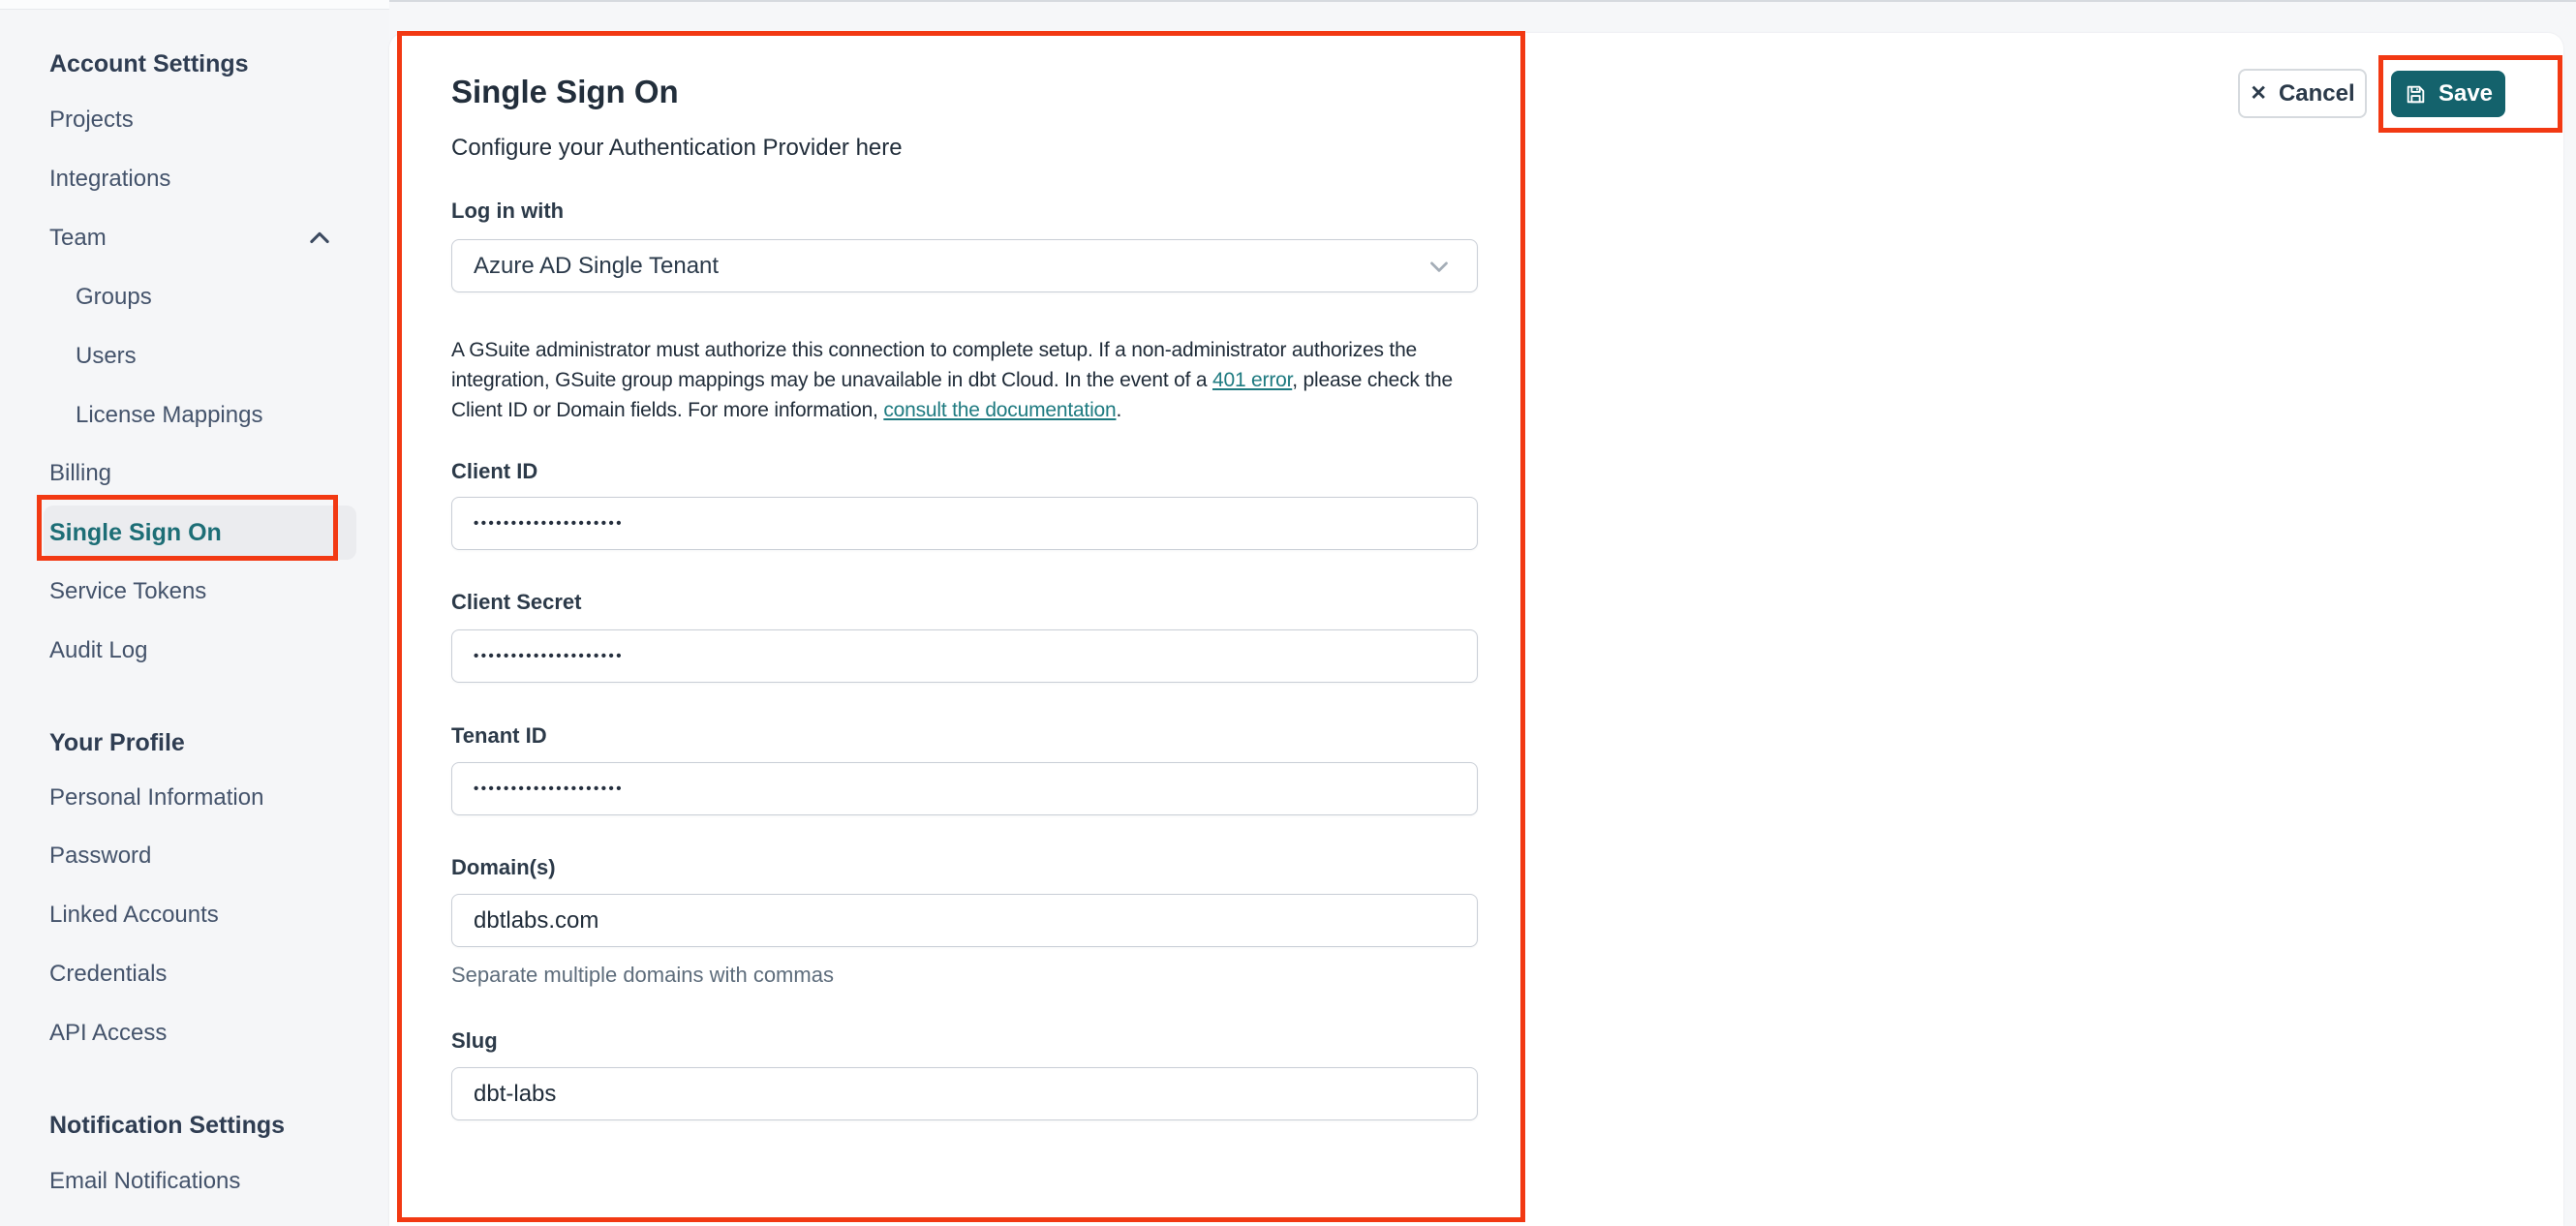 This screenshot has width=2576, height=1226. What do you see at coordinates (114, 297) in the screenshot?
I see `sidebar-item-groups: Groups` at bounding box center [114, 297].